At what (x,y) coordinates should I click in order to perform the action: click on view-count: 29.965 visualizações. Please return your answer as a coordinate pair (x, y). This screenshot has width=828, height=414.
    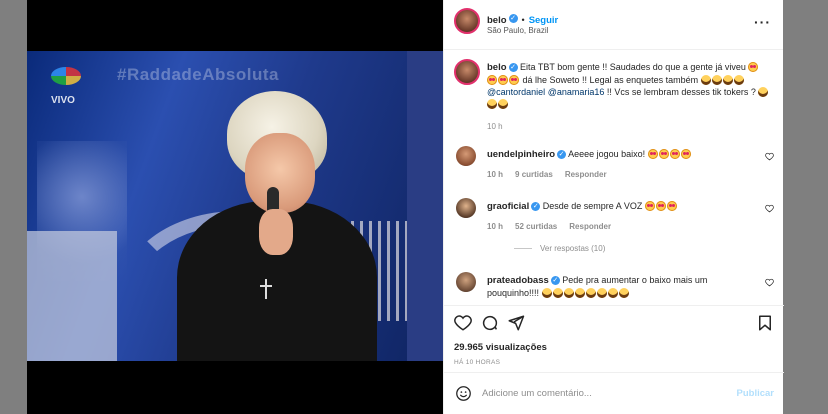
    Looking at the image, I should click on (500, 347).